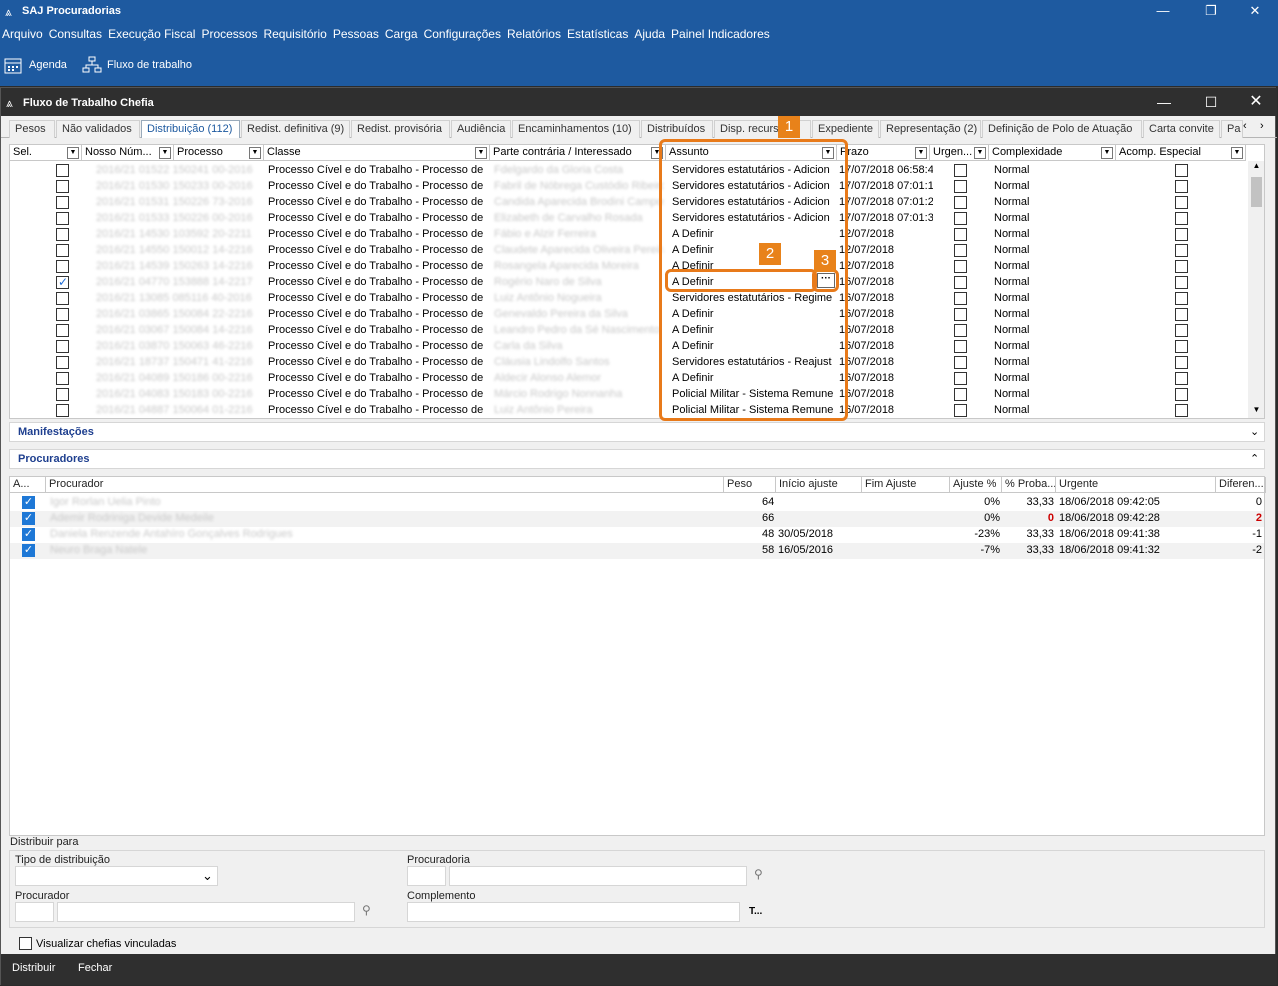 This screenshot has height=986, width=1278. What do you see at coordinates (1245, 126) in the screenshot?
I see `tab-scroll-left-icon: ‹` at bounding box center [1245, 126].